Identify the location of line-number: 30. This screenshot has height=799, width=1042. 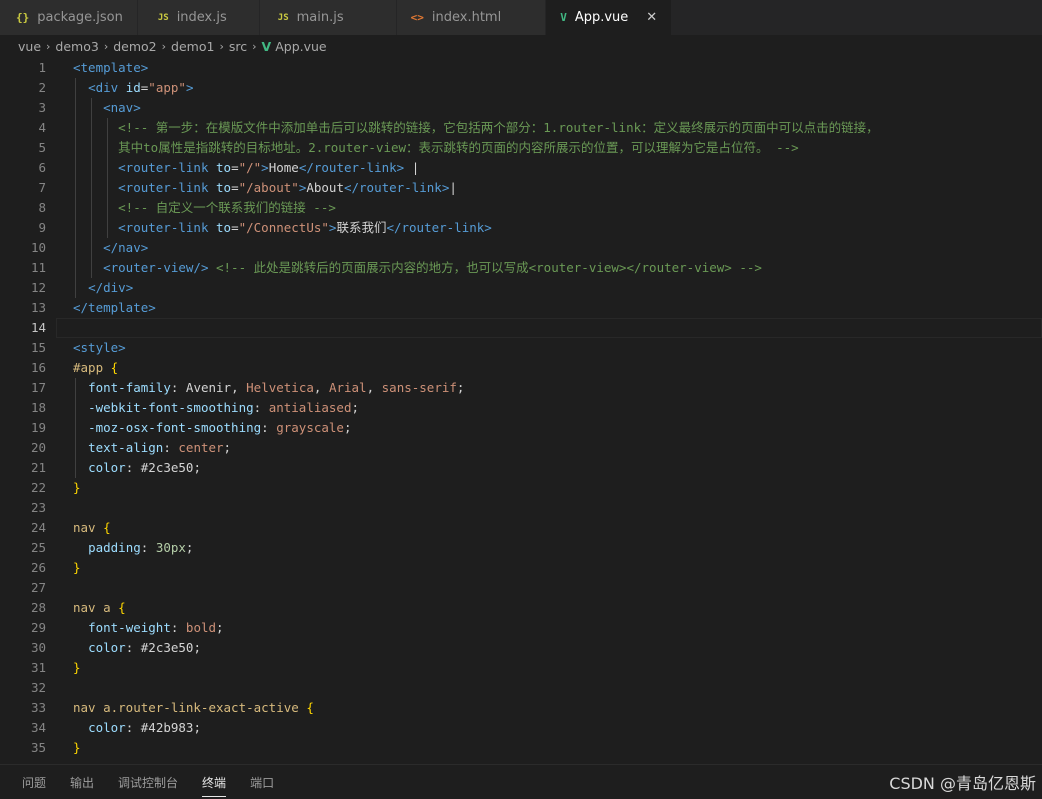
(38, 647).